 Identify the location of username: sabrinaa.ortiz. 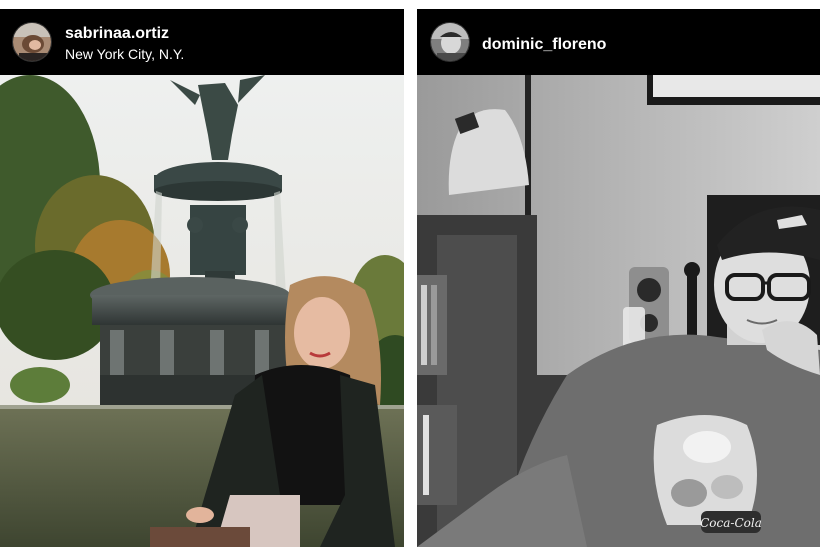
(124, 33).